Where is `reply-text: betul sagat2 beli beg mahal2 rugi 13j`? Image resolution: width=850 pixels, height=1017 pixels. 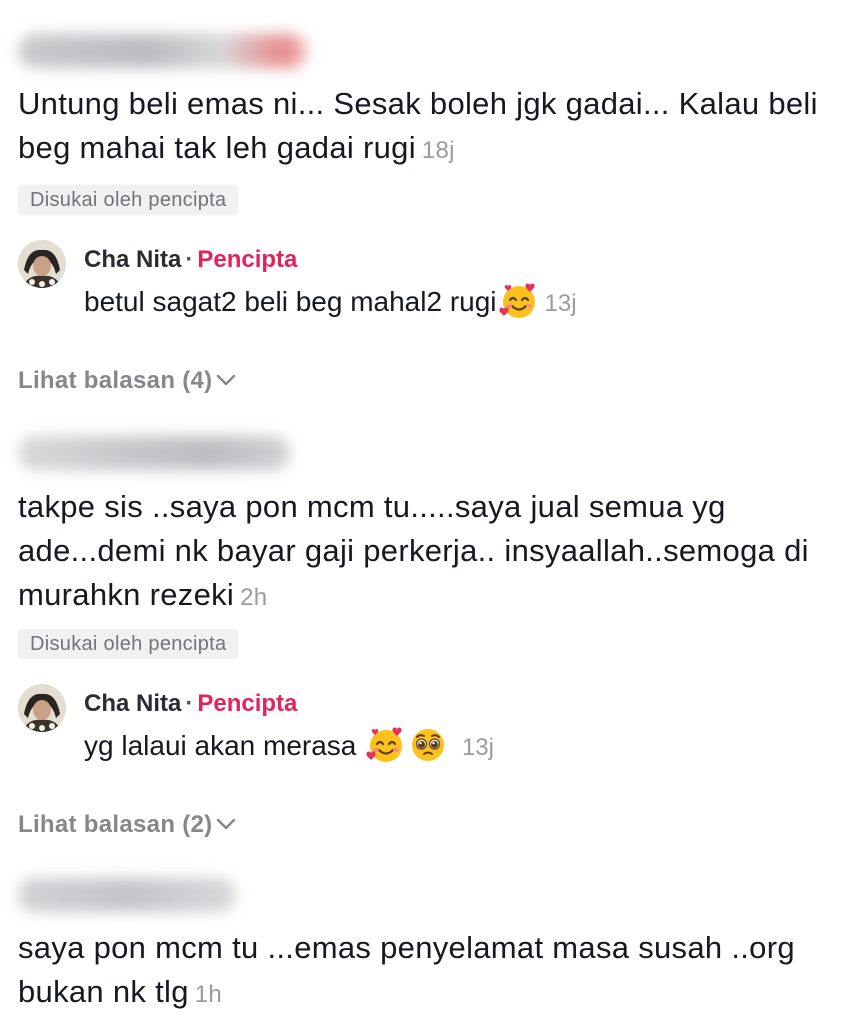 reply-text: betul sagat2 beli beg mahal2 rugi 13j is located at coordinates (330, 303).